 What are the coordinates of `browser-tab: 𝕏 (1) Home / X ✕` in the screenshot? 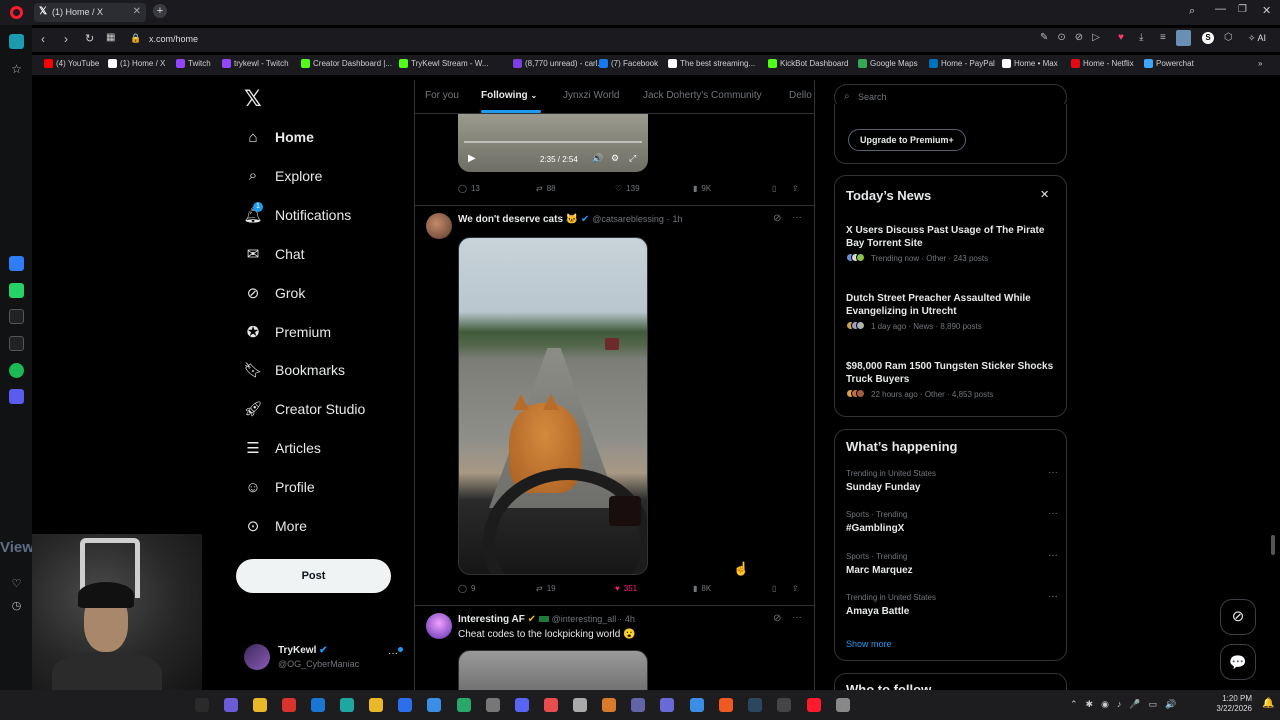 It's located at (90, 12).